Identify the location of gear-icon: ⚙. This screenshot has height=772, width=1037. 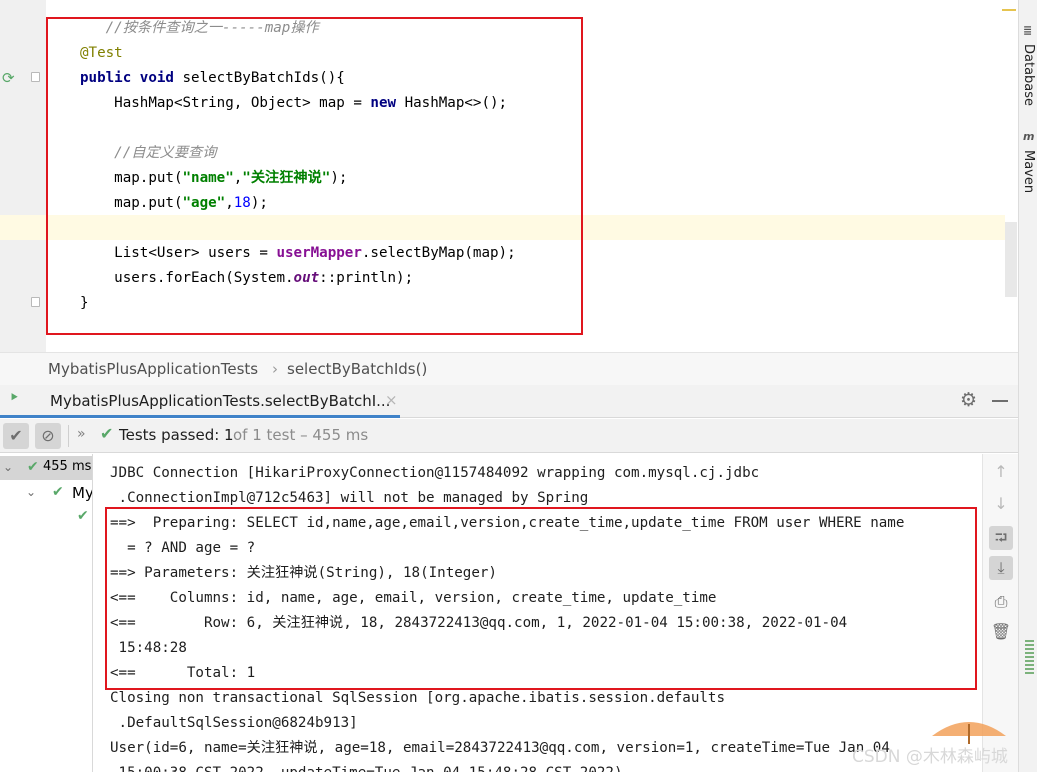
(968, 400).